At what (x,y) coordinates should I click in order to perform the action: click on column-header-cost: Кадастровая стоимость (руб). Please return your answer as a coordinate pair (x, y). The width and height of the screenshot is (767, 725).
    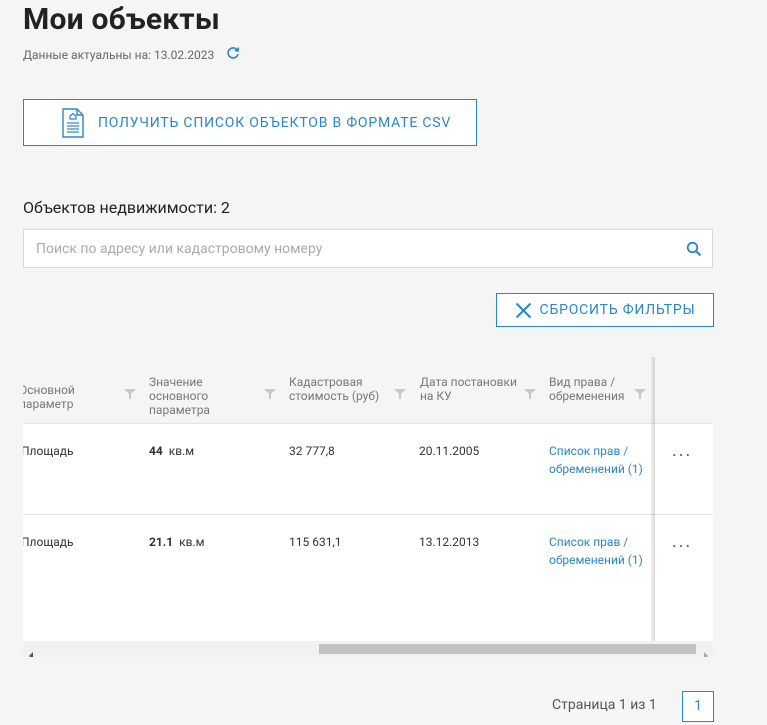
    Looking at the image, I should click on (334, 389).